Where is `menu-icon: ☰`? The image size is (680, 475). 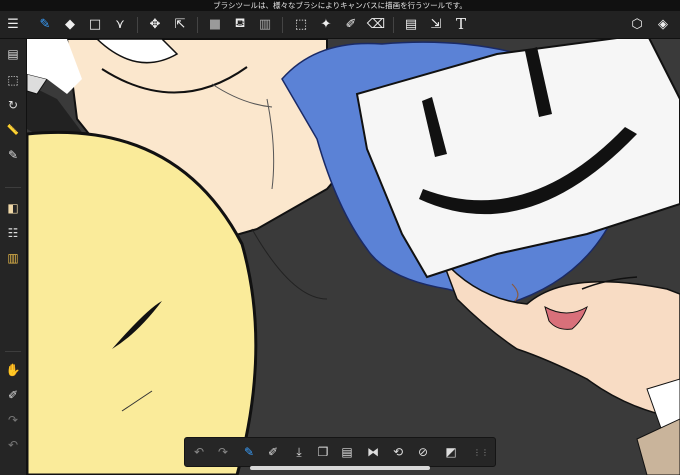
menu-icon: ☰ is located at coordinates (13, 24).